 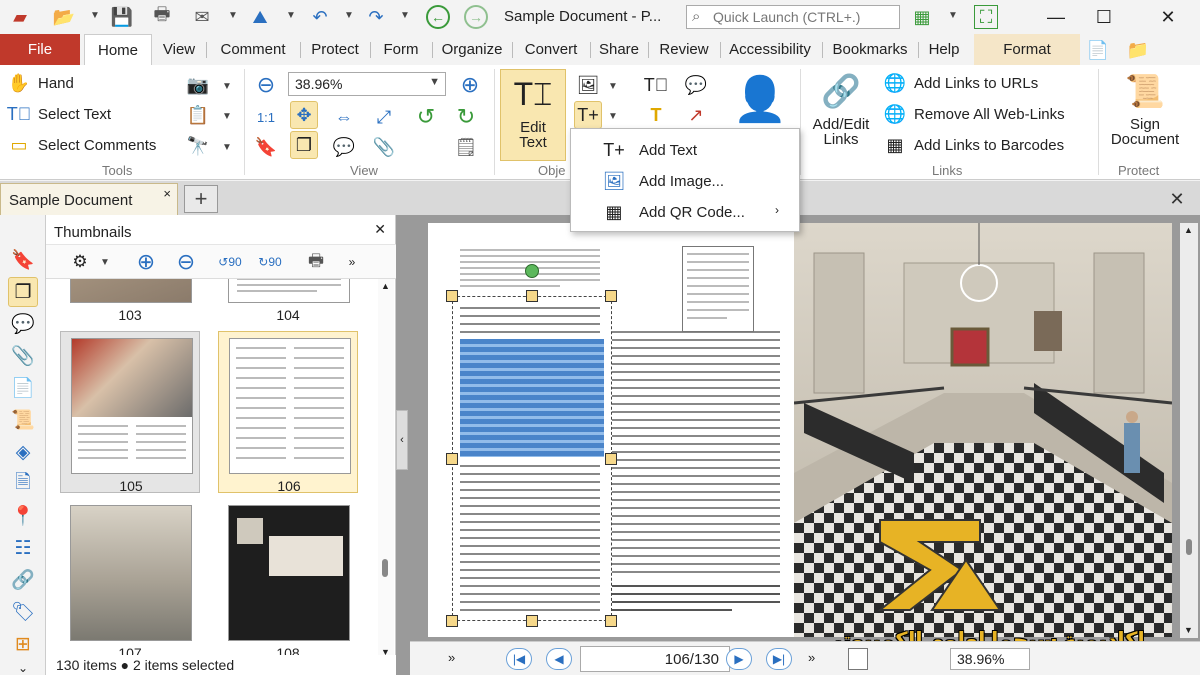 I want to click on tab-share: Share, so click(x=619, y=49).